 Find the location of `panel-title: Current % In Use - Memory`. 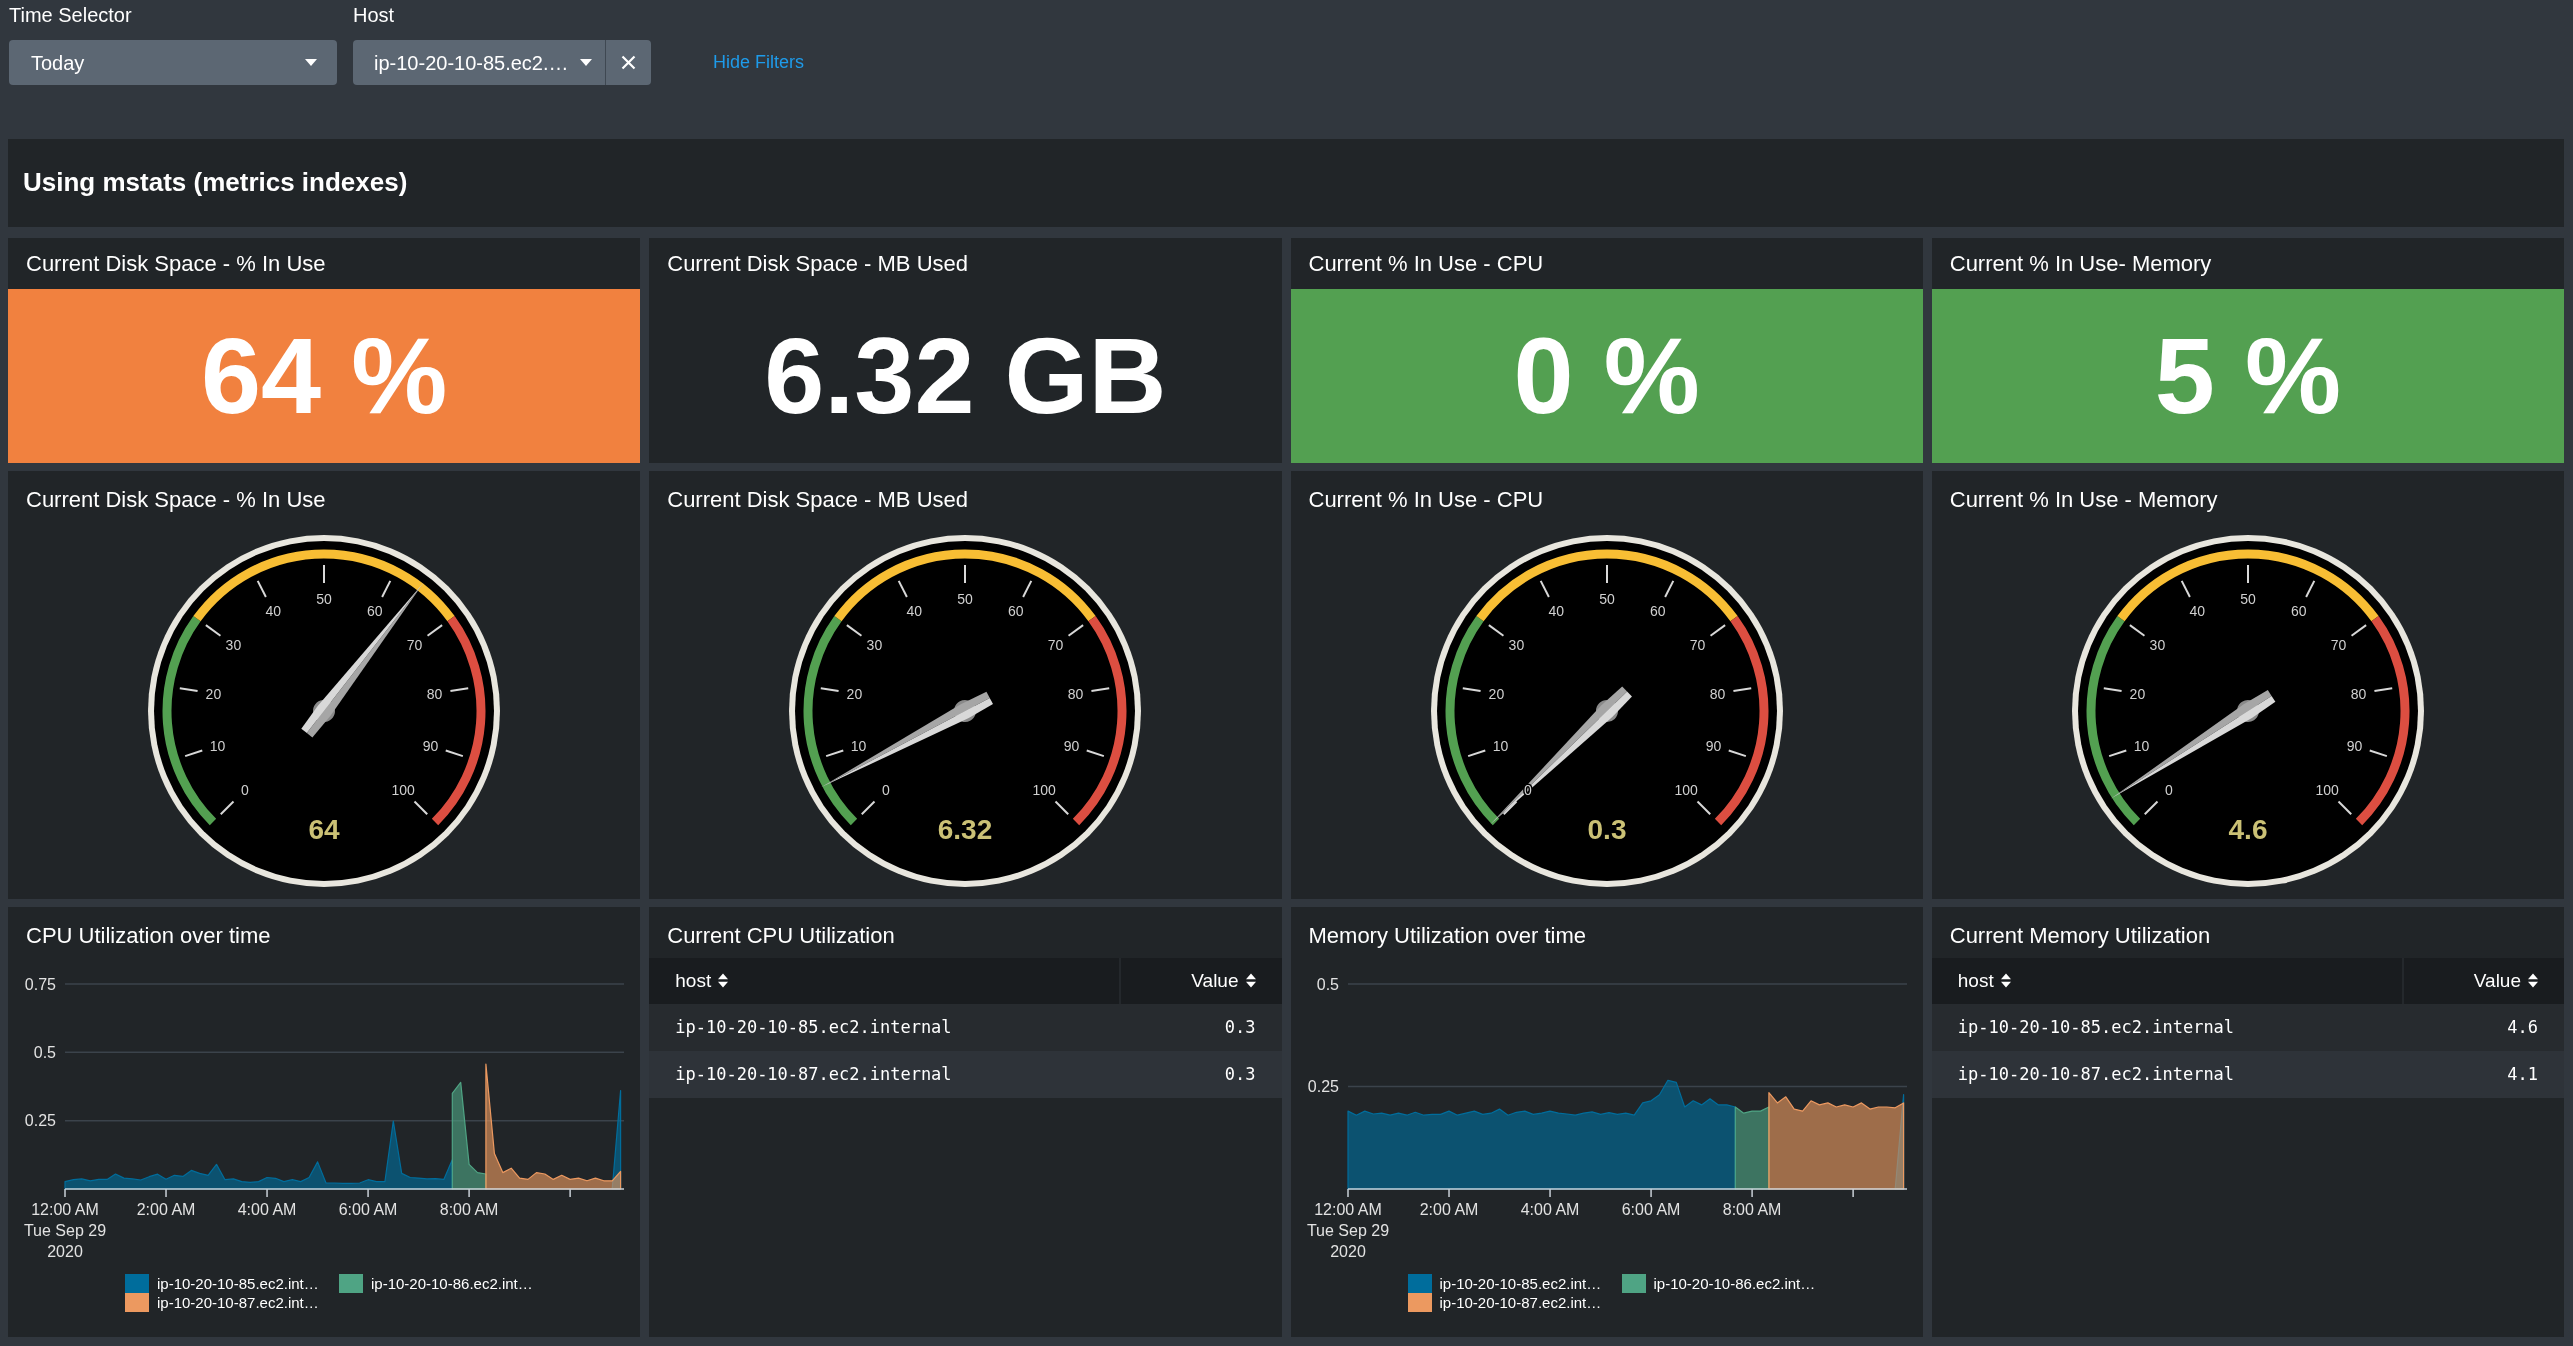

panel-title: Current % In Use - Memory is located at coordinates (2083, 499).